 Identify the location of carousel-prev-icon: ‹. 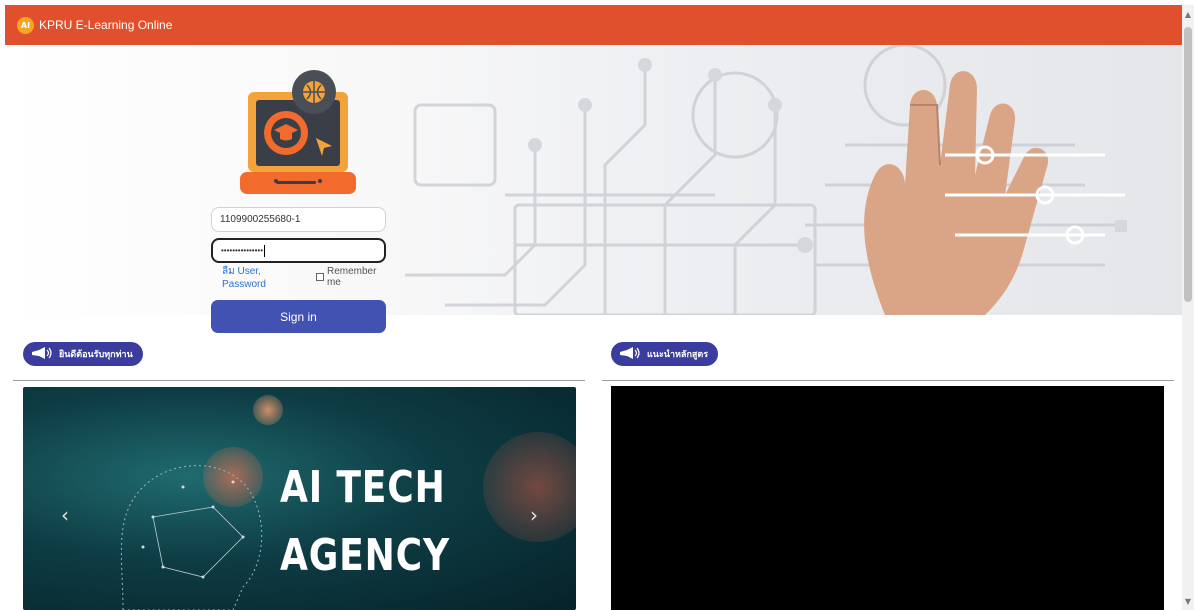
(65, 515).